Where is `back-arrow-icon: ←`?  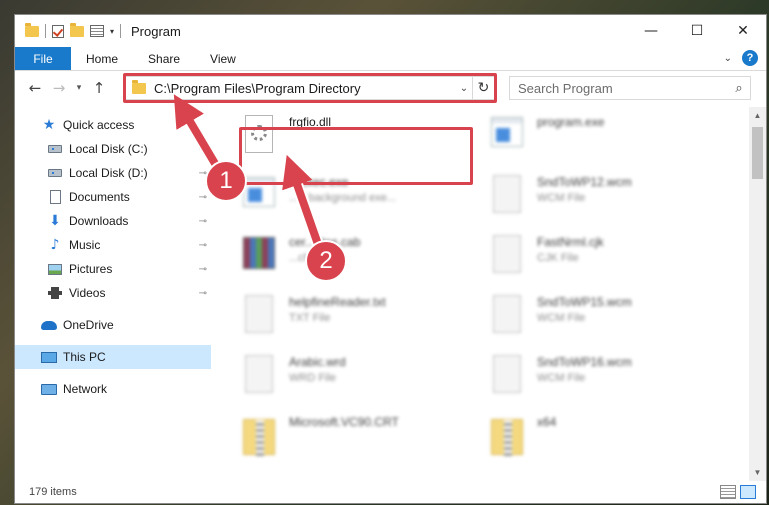
back-arrow-icon: ← is located at coordinates (35, 88).